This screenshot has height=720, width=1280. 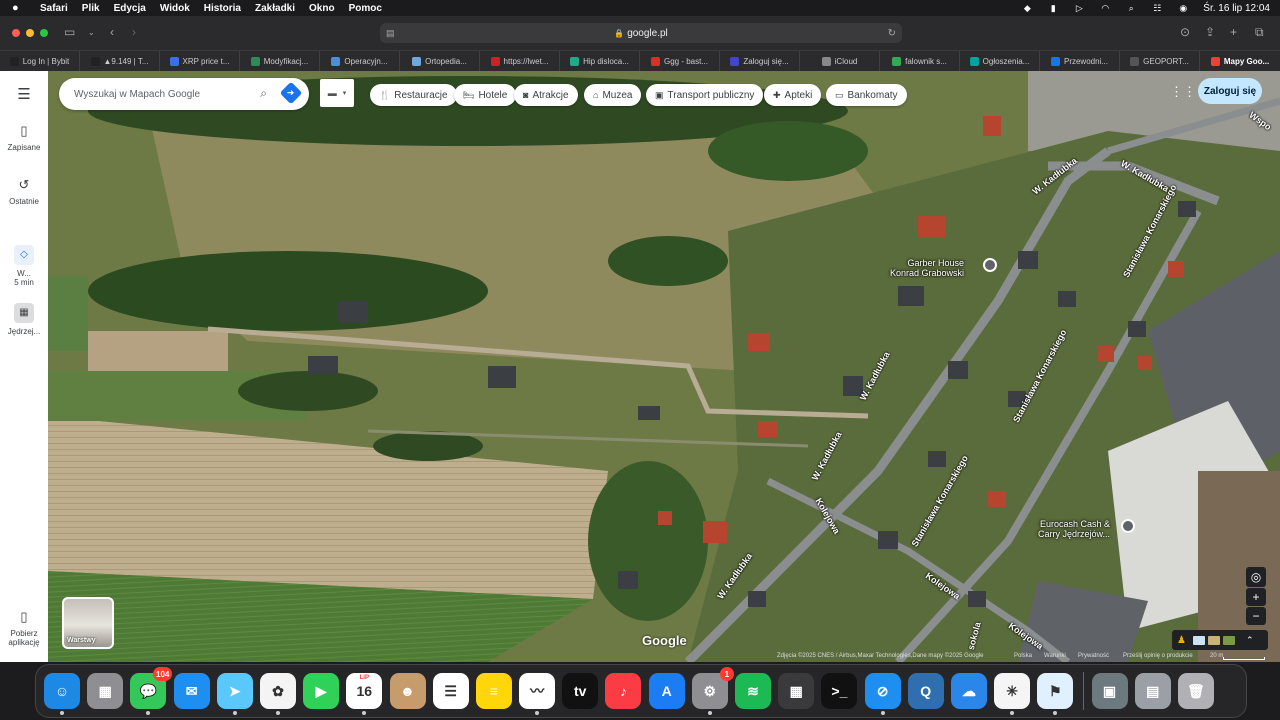 What do you see at coordinates (1131, 8) in the screenshot?
I see `spotlight-search-icon: ⌕` at bounding box center [1131, 8].